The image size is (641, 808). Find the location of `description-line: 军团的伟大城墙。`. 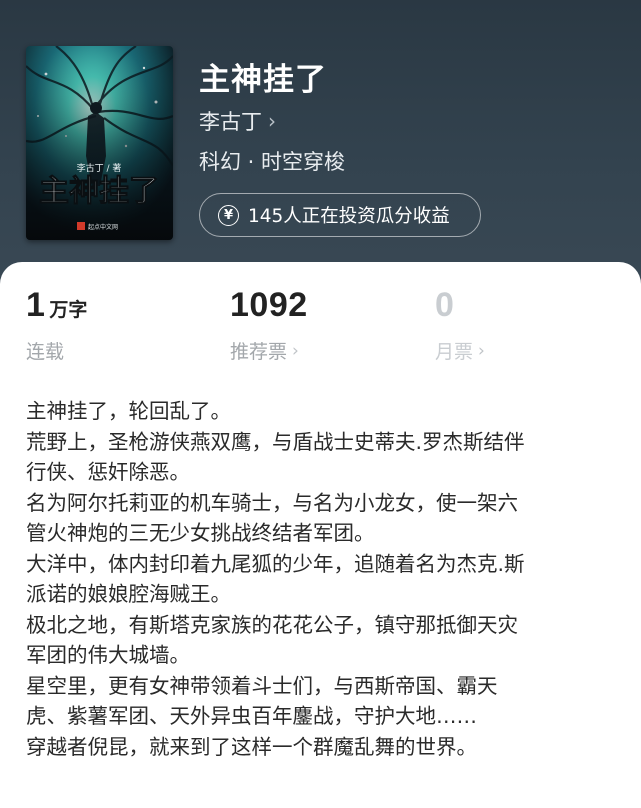

description-line: 军团的伟大城墙。 is located at coordinates (108, 655).